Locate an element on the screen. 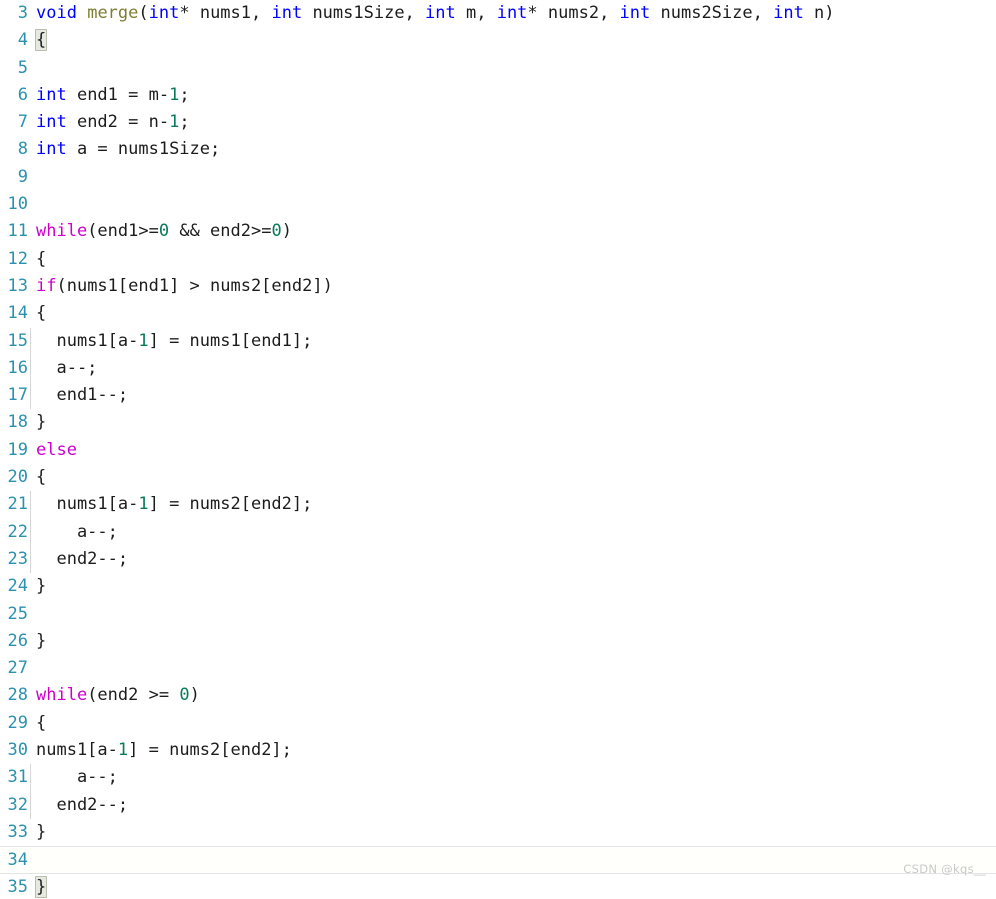  code-token: ] = nums2[end2]; is located at coordinates (230, 504).